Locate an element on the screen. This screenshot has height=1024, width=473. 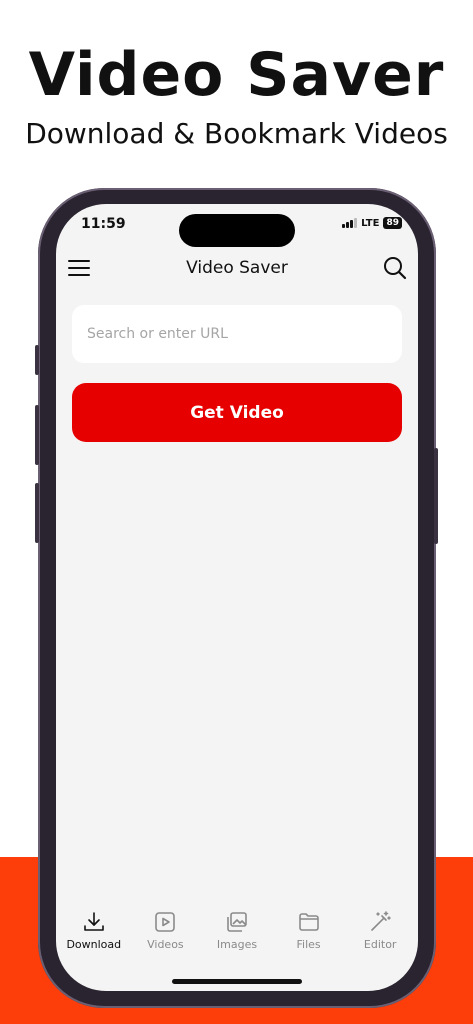
status-indicators: LTE 89 is located at coordinates (372, 223).